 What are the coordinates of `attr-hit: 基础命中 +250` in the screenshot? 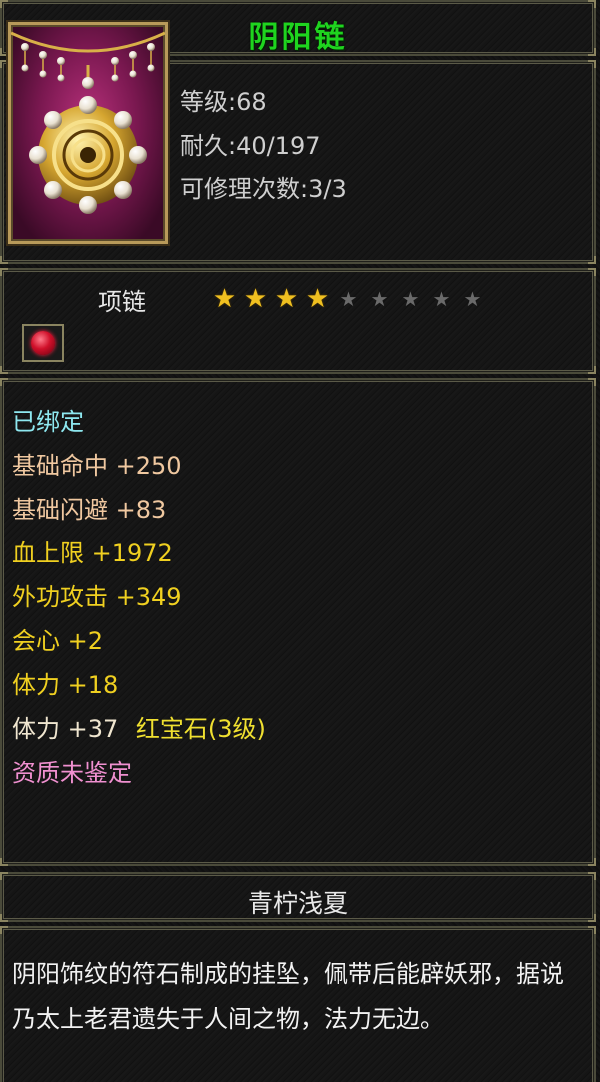 It's located at (97, 466).